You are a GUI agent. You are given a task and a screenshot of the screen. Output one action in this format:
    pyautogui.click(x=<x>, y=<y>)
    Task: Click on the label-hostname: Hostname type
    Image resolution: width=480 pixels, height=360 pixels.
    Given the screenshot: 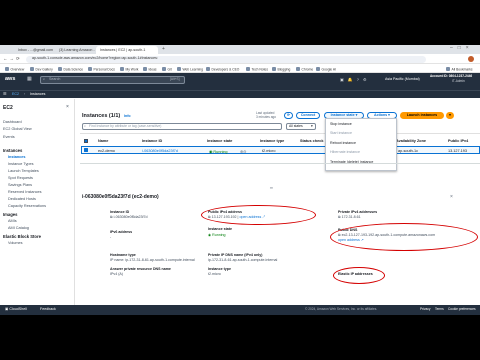 What is the action you would take?
    pyautogui.click(x=123, y=255)
    